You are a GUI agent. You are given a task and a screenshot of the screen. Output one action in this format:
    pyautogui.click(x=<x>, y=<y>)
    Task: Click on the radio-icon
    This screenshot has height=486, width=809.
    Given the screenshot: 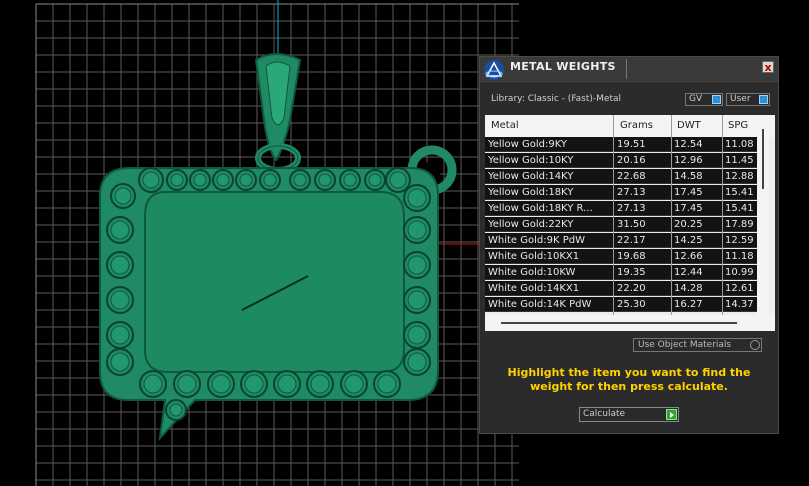 What is the action you would take?
    pyautogui.click(x=755, y=345)
    